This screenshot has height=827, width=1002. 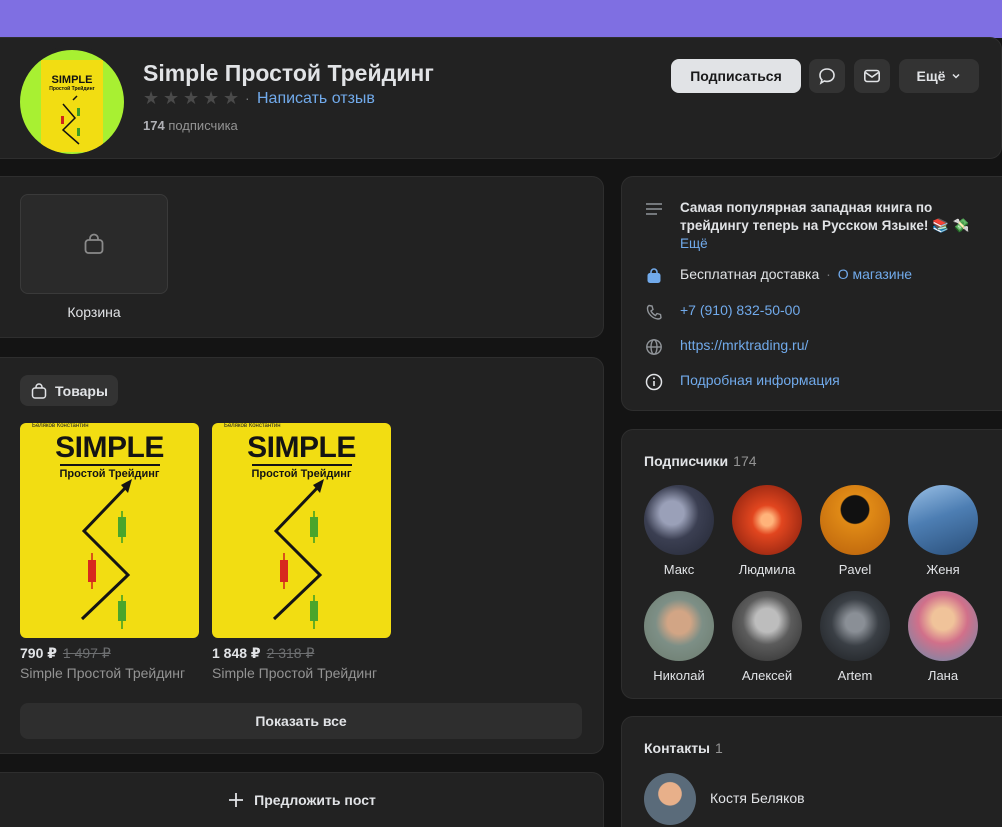 I want to click on subscriber-item: Artem, so click(x=855, y=637).